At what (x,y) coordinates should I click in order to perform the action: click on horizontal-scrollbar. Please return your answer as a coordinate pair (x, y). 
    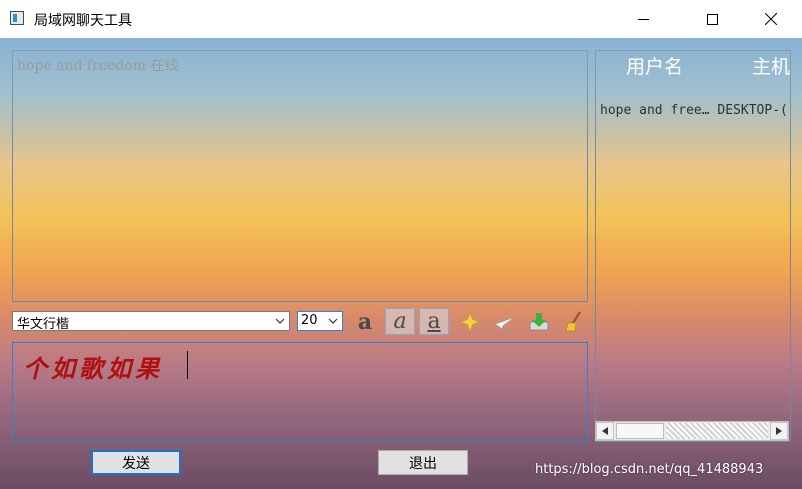
    Looking at the image, I should click on (692, 431).